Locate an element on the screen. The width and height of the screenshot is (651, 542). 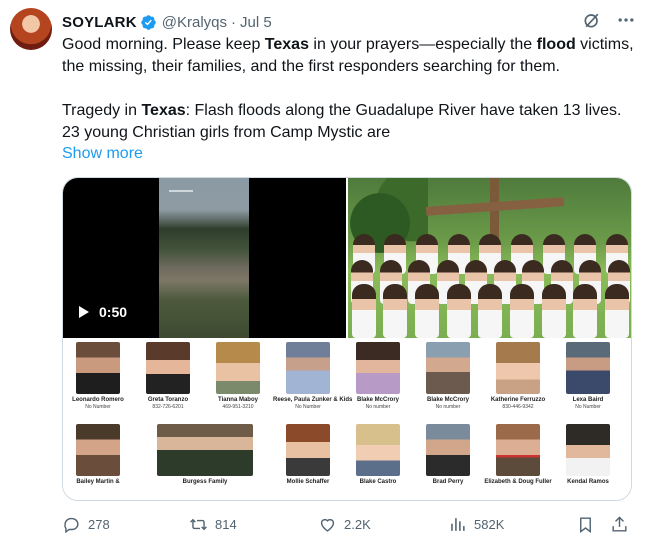
video-duration: 0:50 is located at coordinates (113, 312).